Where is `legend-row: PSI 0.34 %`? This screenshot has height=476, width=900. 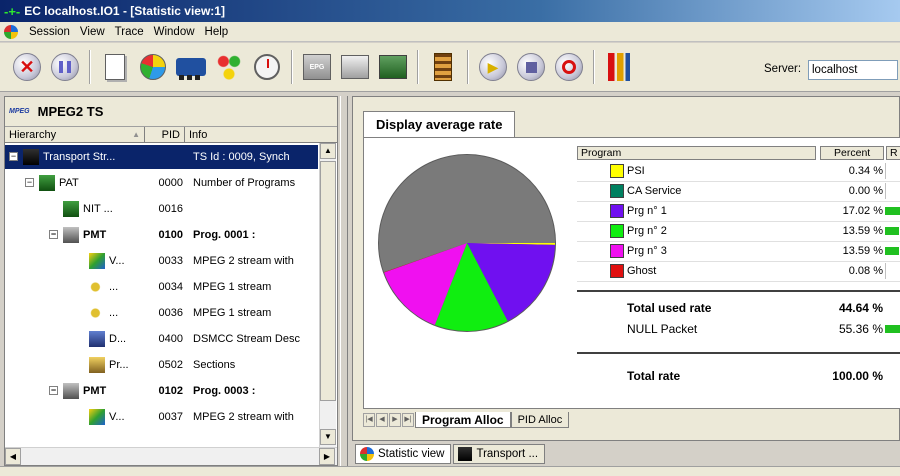 legend-row: PSI 0.34 % is located at coordinates (738, 171).